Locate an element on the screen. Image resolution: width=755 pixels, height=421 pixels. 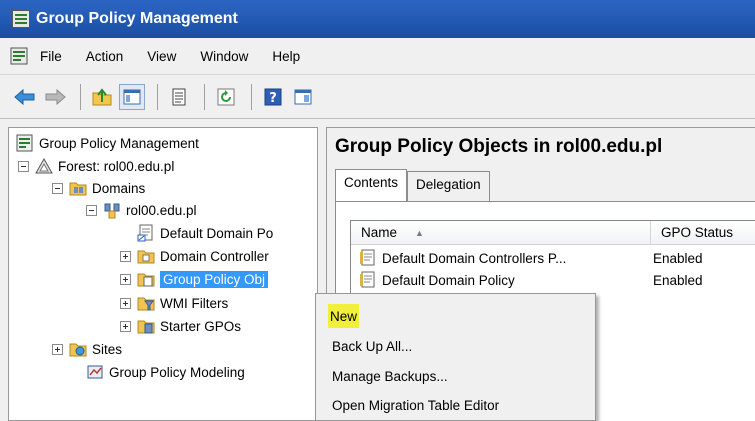
back-button is located at coordinates (25, 97).